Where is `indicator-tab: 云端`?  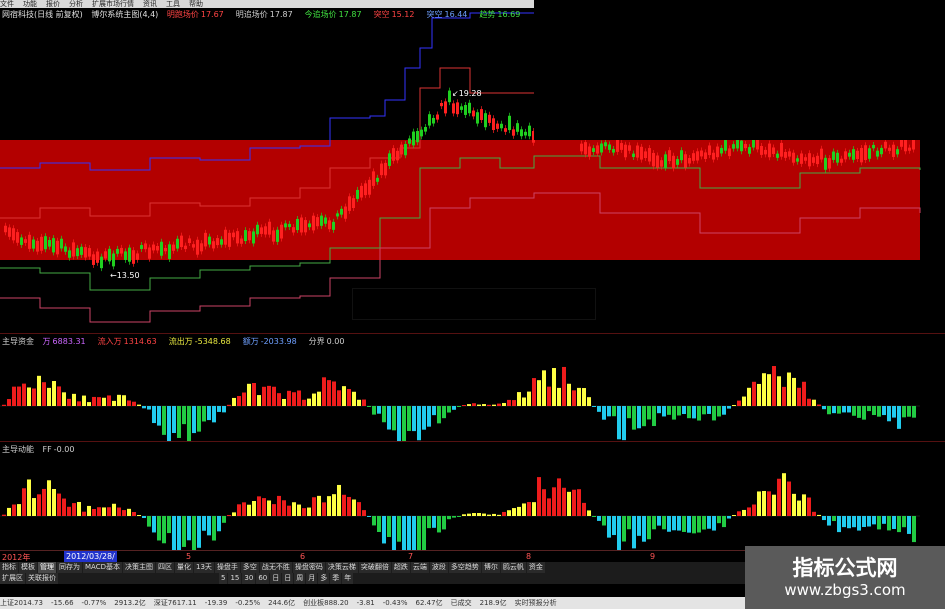 indicator-tab: 云端 is located at coordinates (419, 567).